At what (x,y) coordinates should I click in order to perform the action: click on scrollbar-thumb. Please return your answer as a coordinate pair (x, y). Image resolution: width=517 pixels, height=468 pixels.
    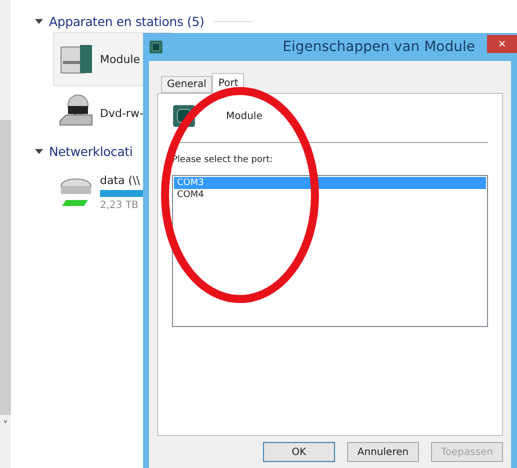
    Looking at the image, I should click on (5, 267).